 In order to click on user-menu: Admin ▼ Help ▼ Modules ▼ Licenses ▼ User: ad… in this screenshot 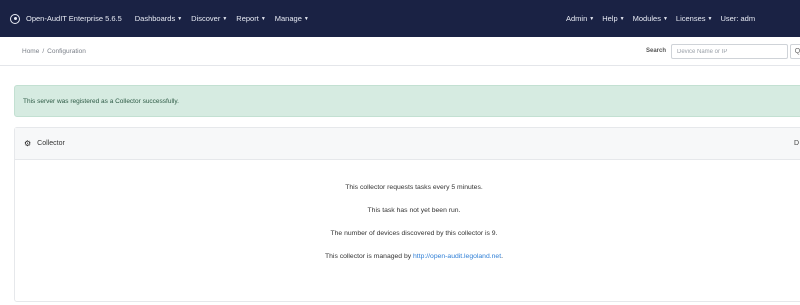, I will do `click(664, 18)`.